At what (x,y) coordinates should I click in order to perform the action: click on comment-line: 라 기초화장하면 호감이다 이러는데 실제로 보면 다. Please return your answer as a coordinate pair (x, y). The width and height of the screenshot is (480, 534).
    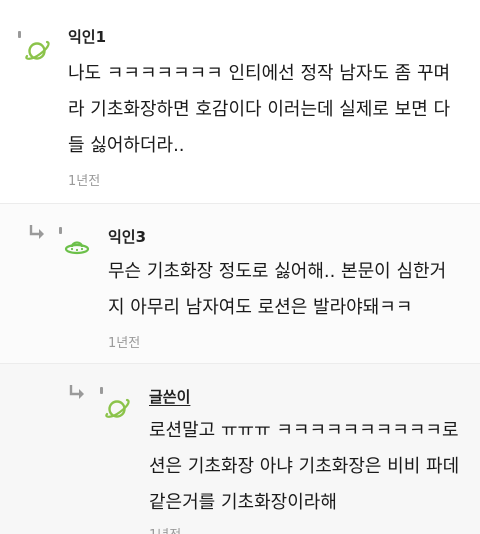
    Looking at the image, I should click on (259, 109).